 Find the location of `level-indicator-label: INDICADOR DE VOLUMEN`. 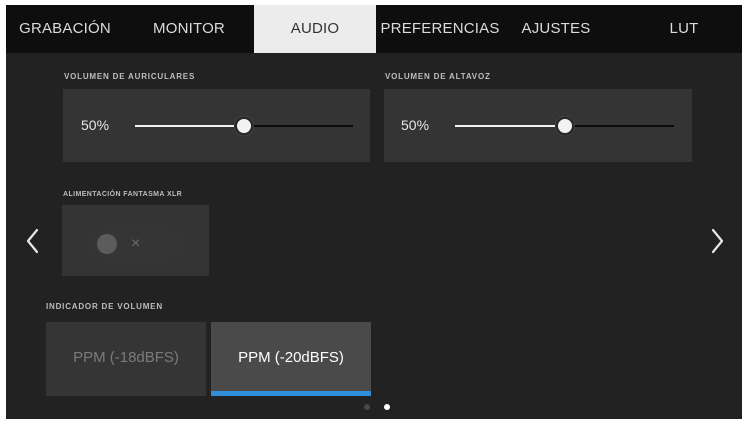

level-indicator-label: INDICADOR DE VOLUMEN is located at coordinates (104, 306).